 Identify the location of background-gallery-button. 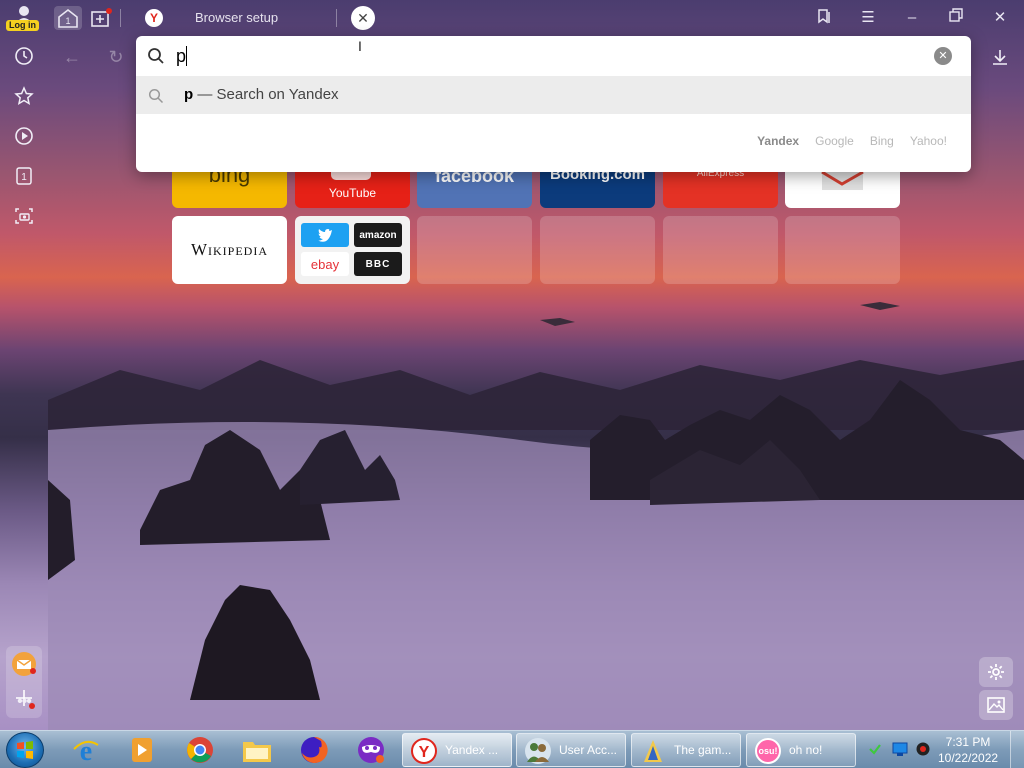
(996, 705).